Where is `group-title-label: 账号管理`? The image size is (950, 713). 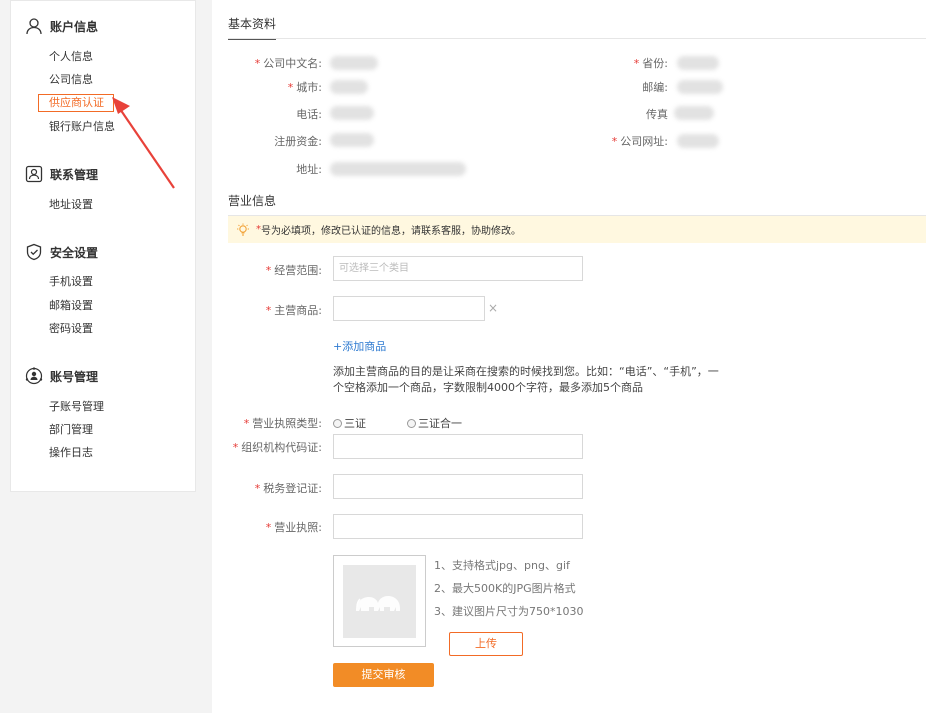
group-title-label: 账号管理 is located at coordinates (74, 376).